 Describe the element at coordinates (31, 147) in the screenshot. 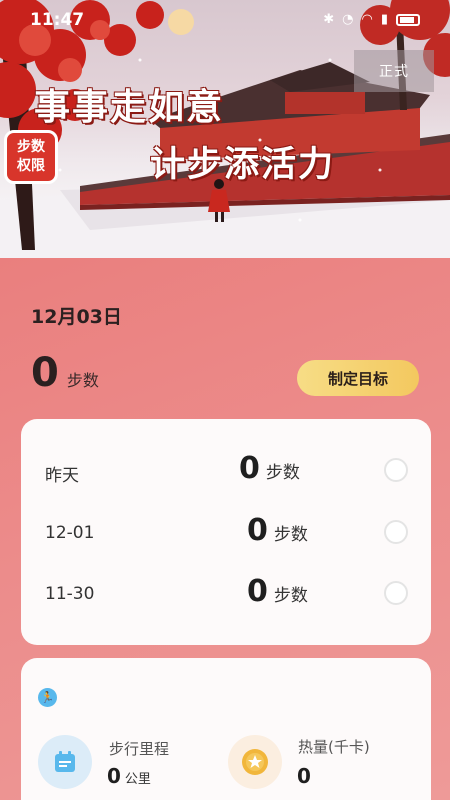

I see `badge-line1: 步数` at that location.